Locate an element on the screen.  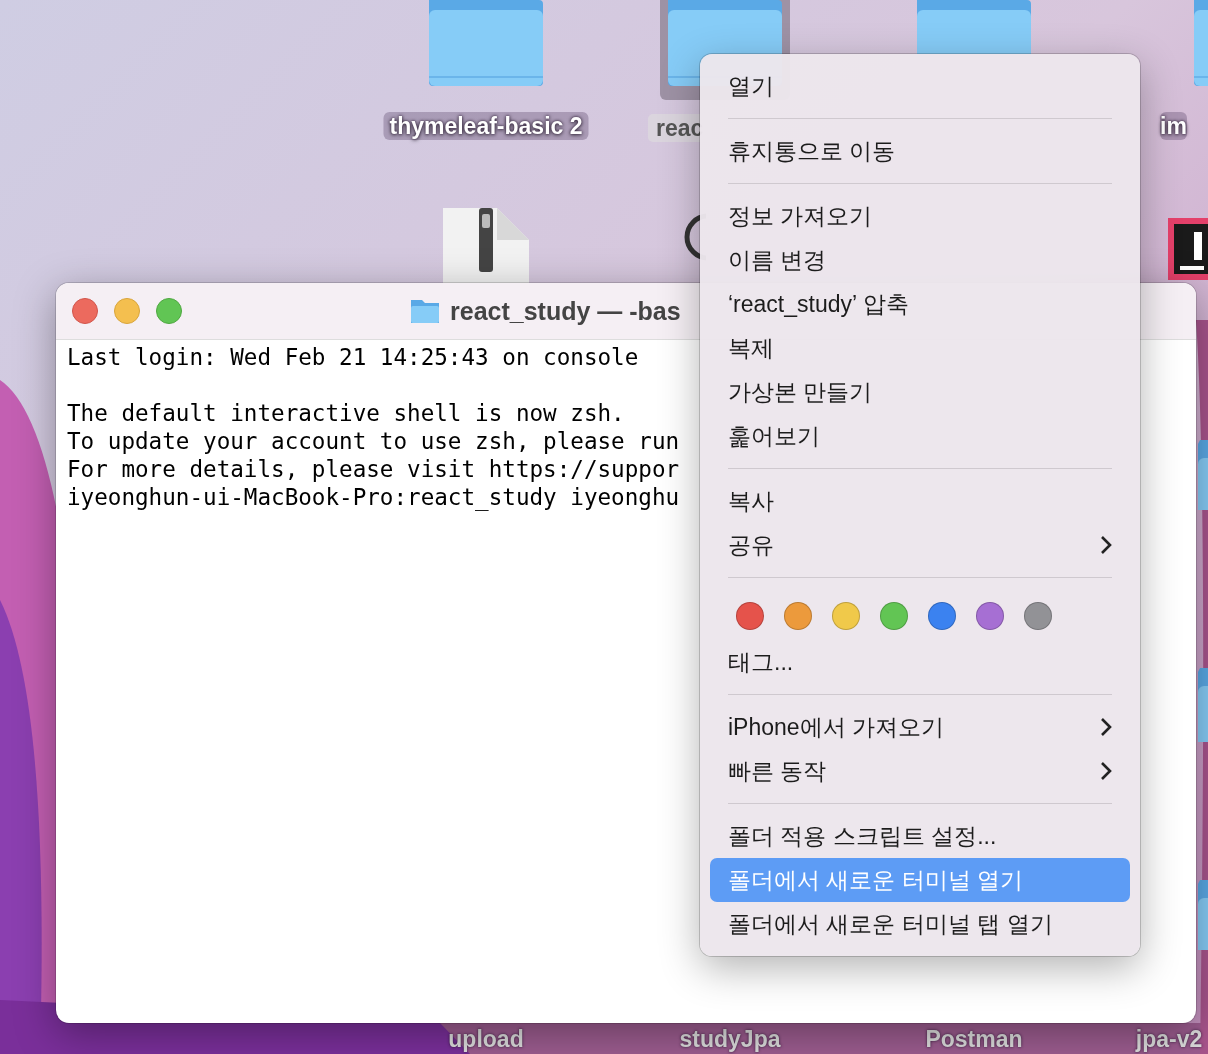
menu-item: iPhone에서 가져오기 is located at coordinates (920, 727).